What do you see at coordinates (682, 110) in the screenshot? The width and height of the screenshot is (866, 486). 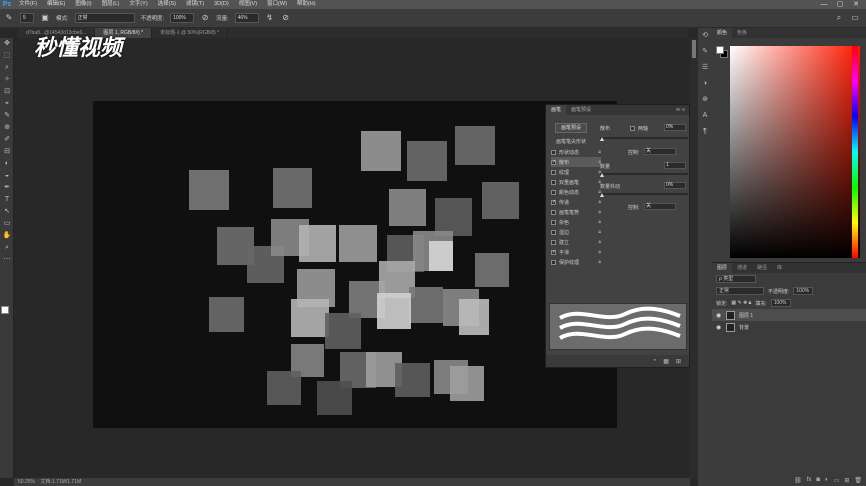 I see `panel-menu-icon: ≫ ≡` at bounding box center [682, 110].